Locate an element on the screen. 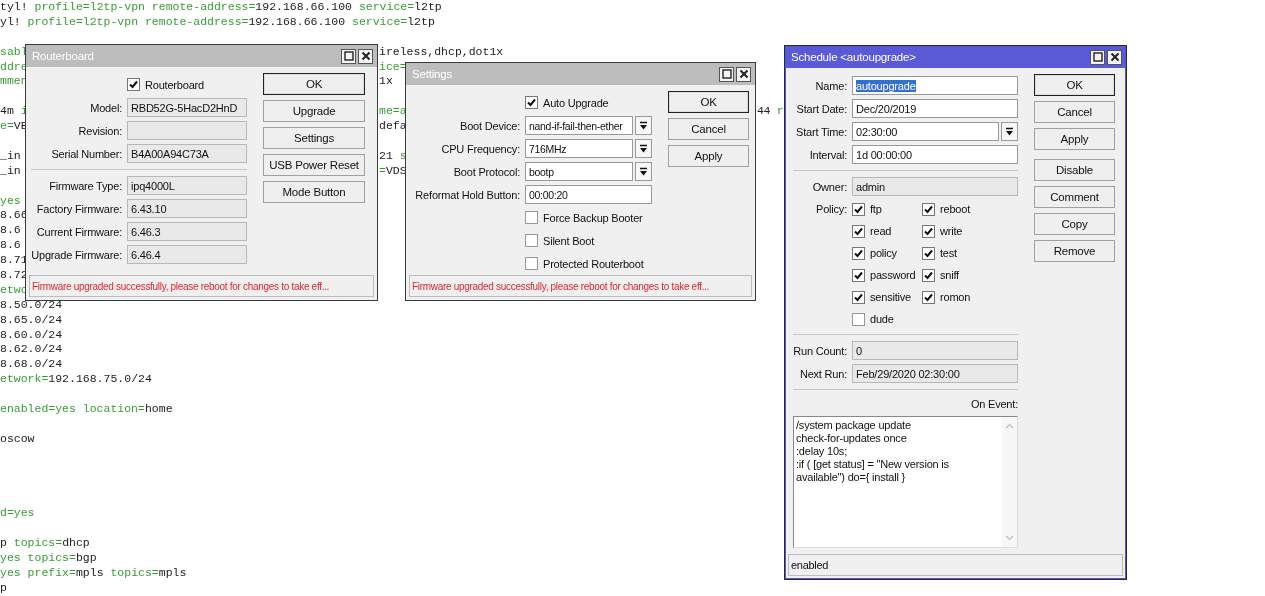  input-field: Feb/29/2020 02:30:00 is located at coordinates (935, 373).